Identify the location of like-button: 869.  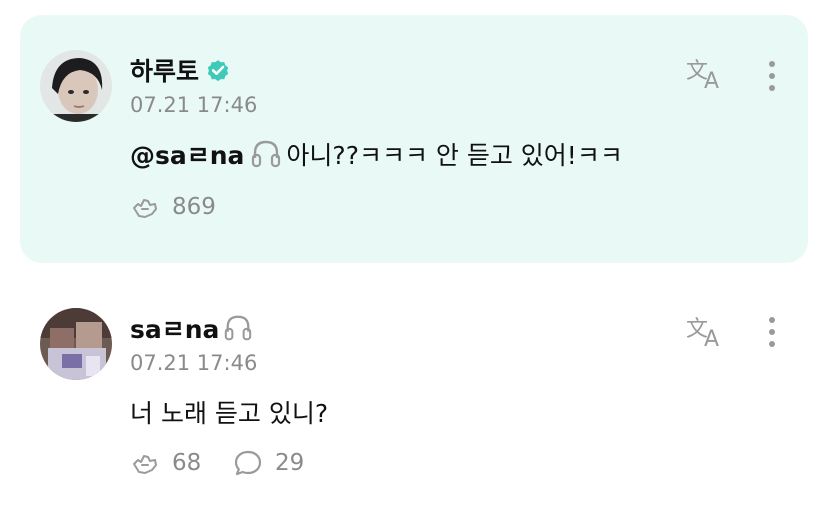
(173, 207).